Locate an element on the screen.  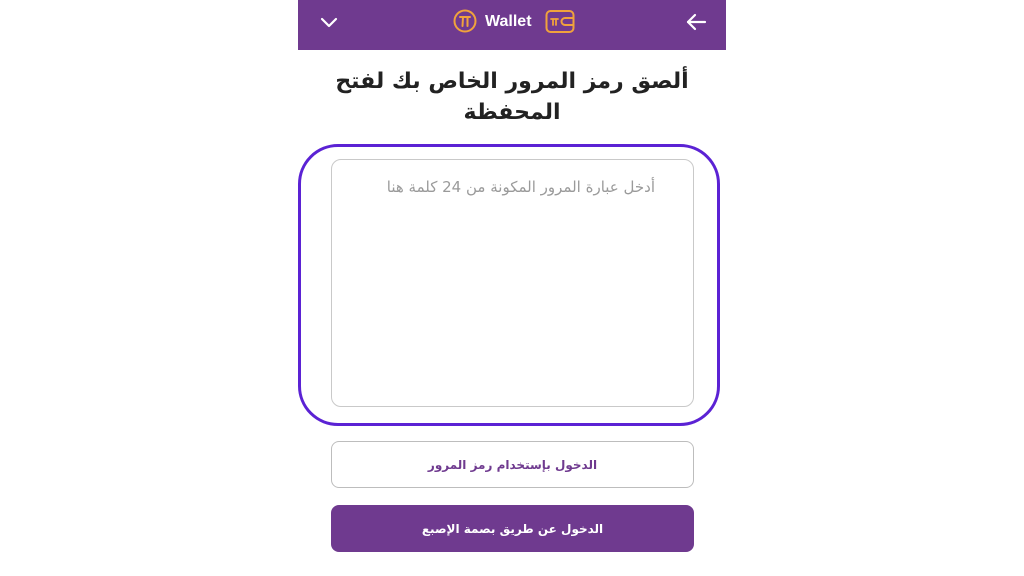
wallet-icon is located at coordinates (560, 21).